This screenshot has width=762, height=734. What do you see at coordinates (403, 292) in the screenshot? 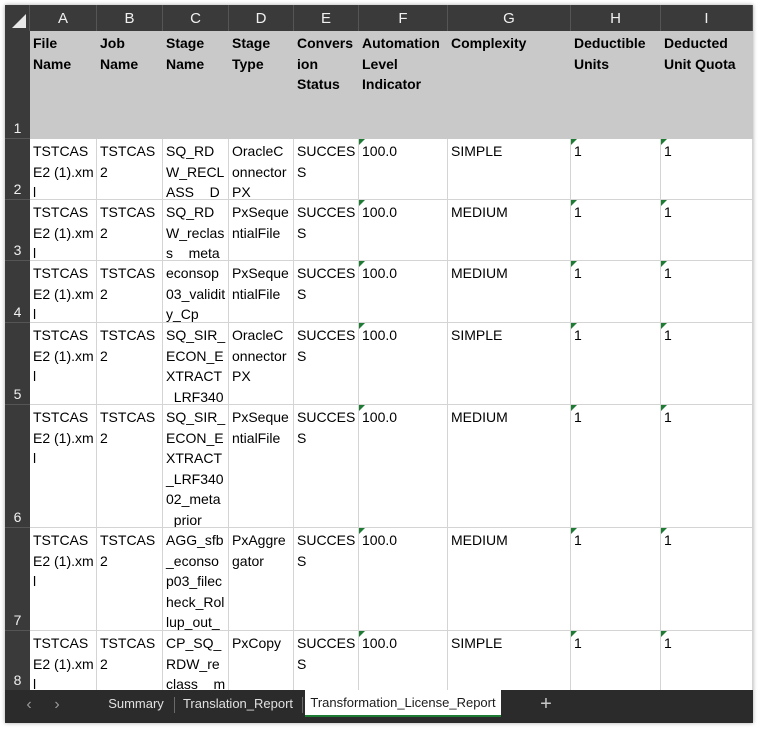
I see `cell-f4: 100.0` at bounding box center [403, 292].